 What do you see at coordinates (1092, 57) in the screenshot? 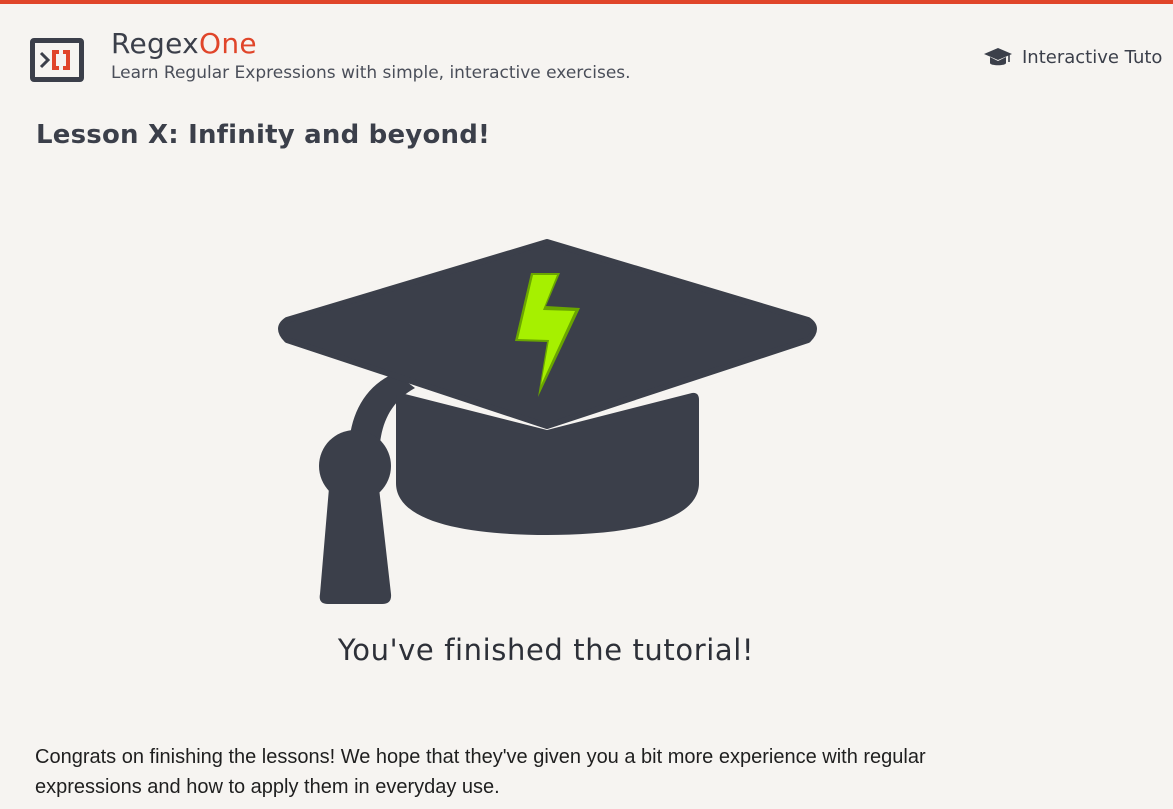
I see `nav-link-label: Interactive Tuto` at bounding box center [1092, 57].